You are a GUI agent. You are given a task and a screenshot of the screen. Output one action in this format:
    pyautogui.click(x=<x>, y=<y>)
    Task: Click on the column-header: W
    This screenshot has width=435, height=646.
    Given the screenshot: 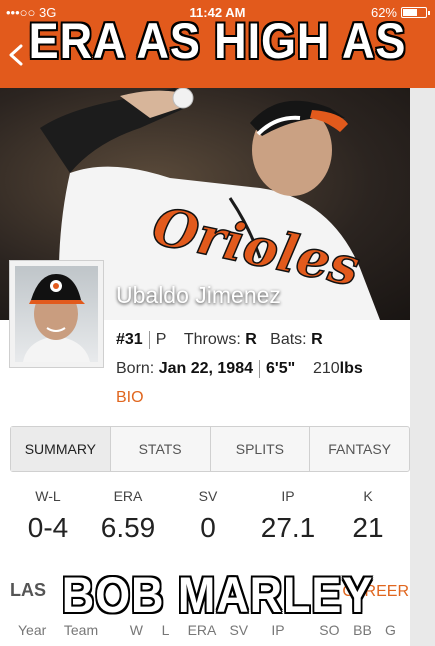 What is the action you would take?
    pyautogui.click(x=136, y=630)
    